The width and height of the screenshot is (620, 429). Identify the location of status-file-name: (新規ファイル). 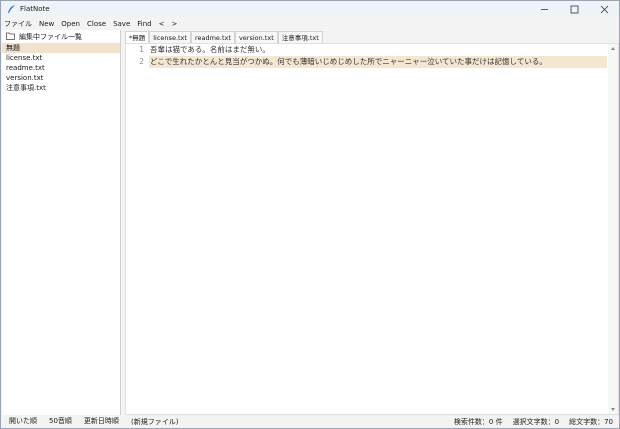
(155, 421).